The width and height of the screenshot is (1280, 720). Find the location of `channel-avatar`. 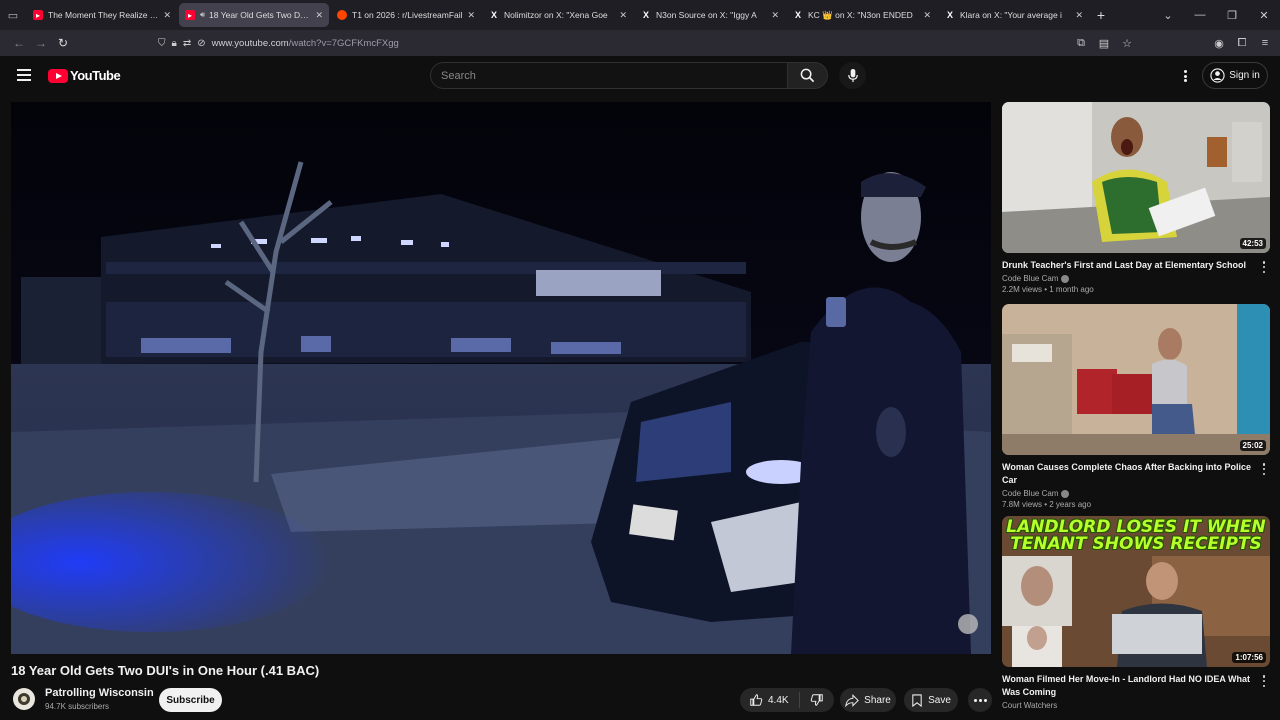

channel-avatar is located at coordinates (24, 699).